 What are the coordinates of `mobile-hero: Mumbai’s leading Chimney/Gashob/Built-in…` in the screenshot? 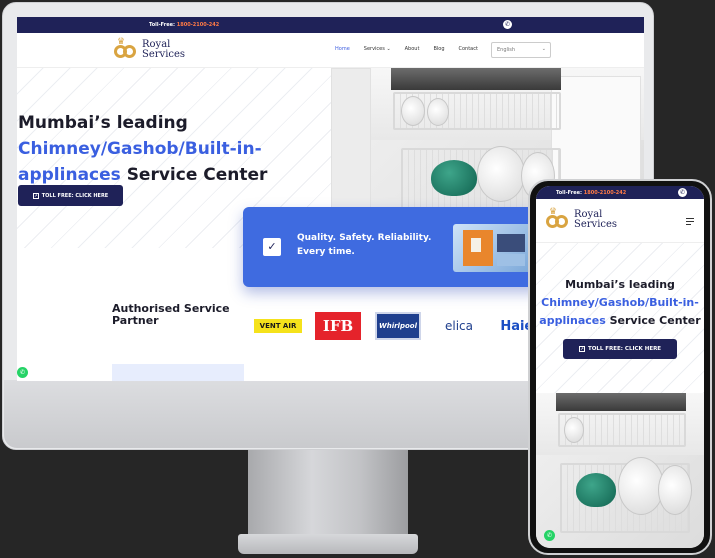 It's located at (620, 318).